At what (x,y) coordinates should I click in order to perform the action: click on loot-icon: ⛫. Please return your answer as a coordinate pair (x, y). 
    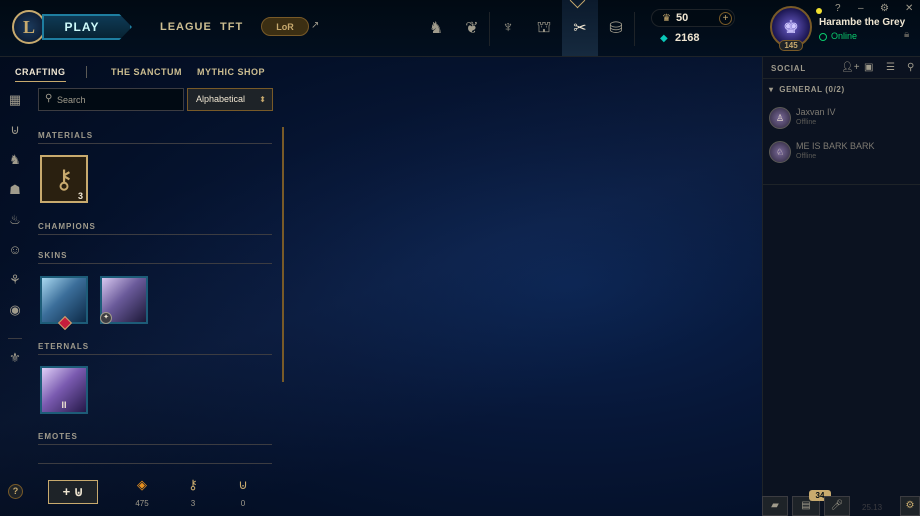
    Looking at the image, I should click on (544, 28).